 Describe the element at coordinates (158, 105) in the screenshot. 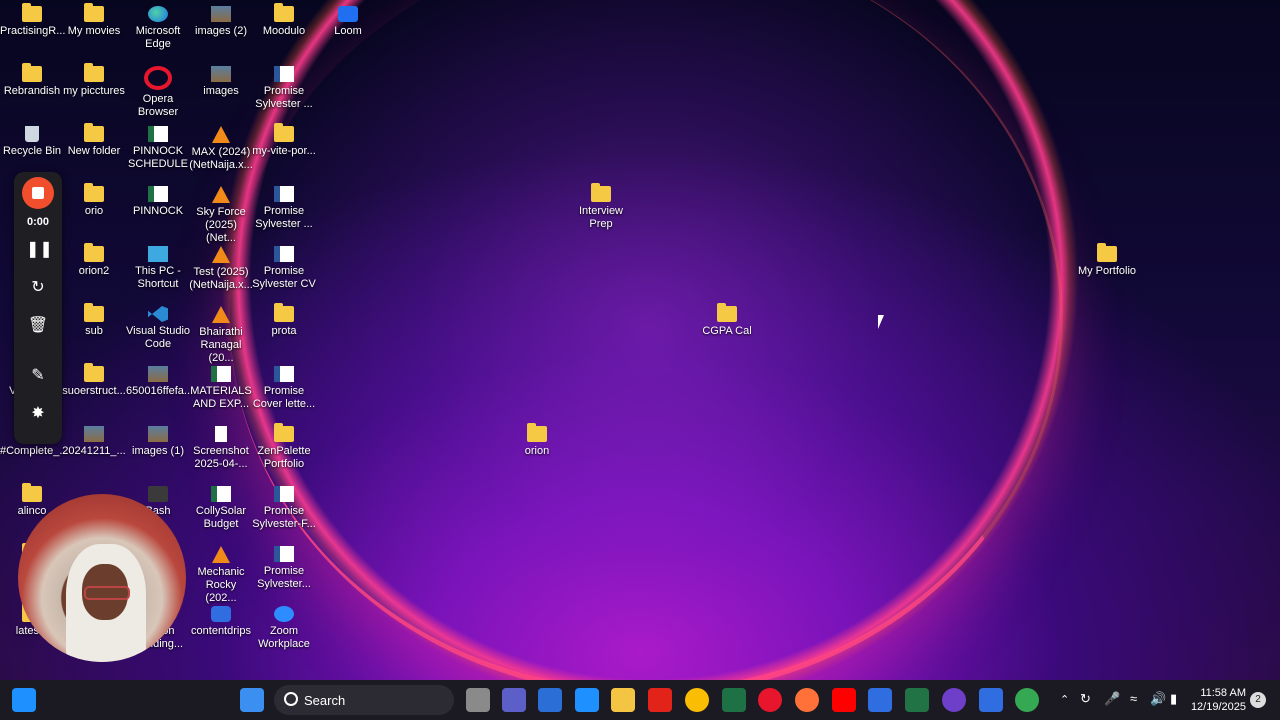

I see `desktop-icon-label: Opera Browser` at that location.